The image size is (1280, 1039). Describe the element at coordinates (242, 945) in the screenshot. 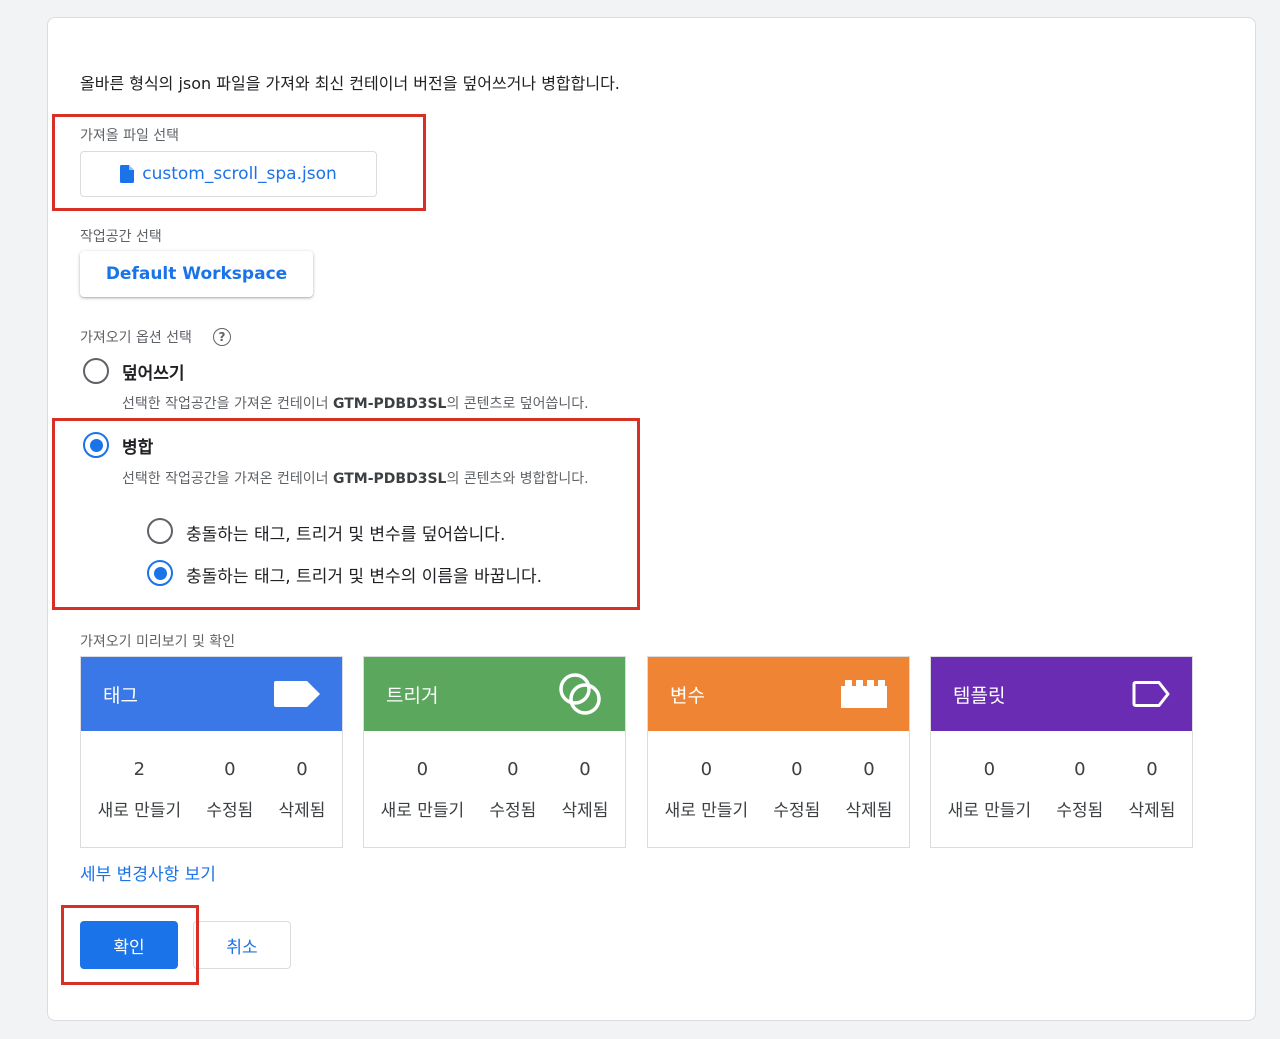

I see `cancel-button: 취소` at that location.